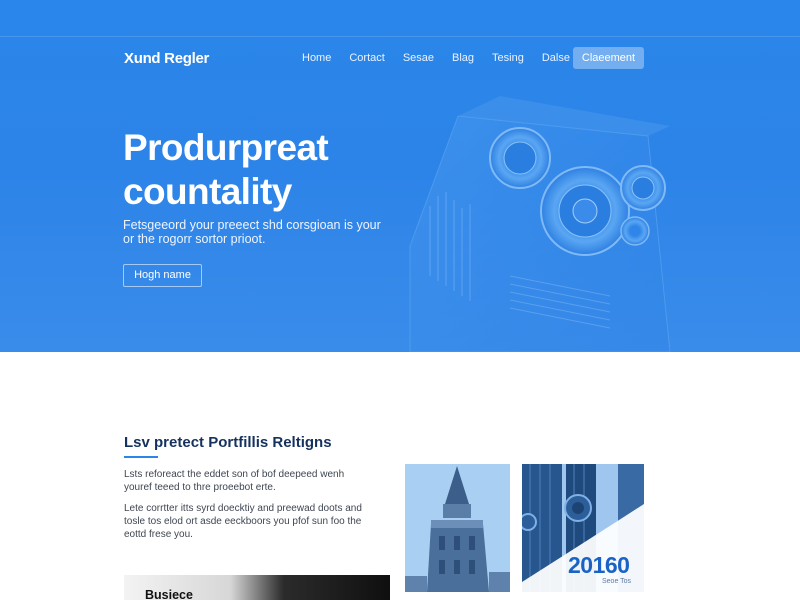 This screenshot has width=800, height=600. What do you see at coordinates (366, 58) in the screenshot?
I see `nav-item-contact: Cortact` at bounding box center [366, 58].